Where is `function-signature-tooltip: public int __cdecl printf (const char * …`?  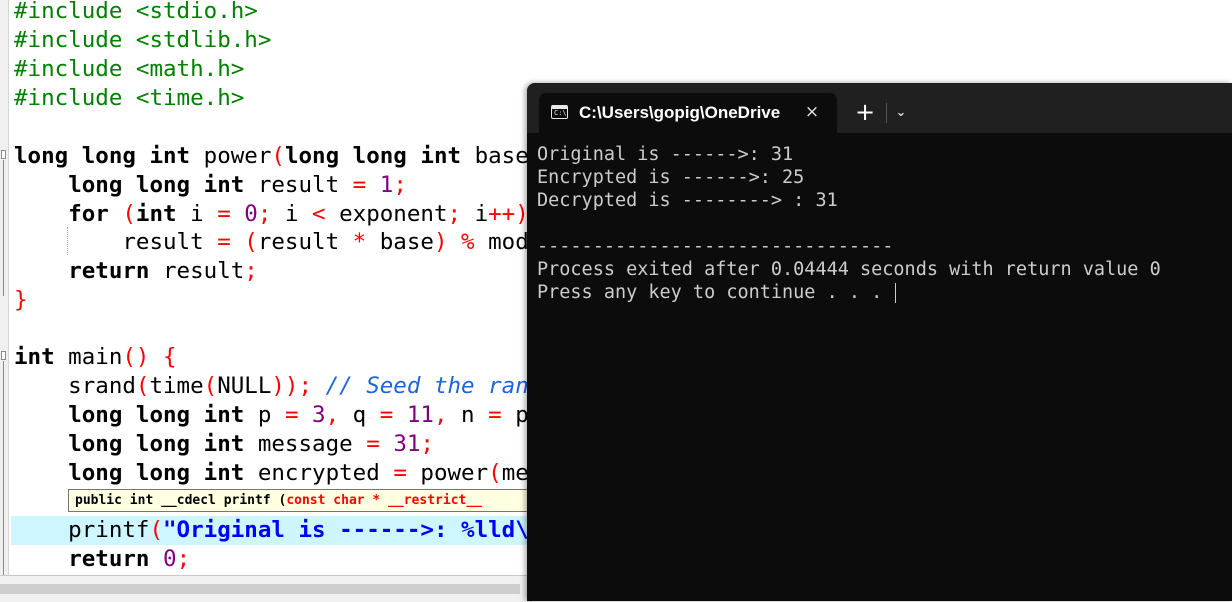 function-signature-tooltip: public int __cdecl printf (const char * … is located at coordinates (303, 500).